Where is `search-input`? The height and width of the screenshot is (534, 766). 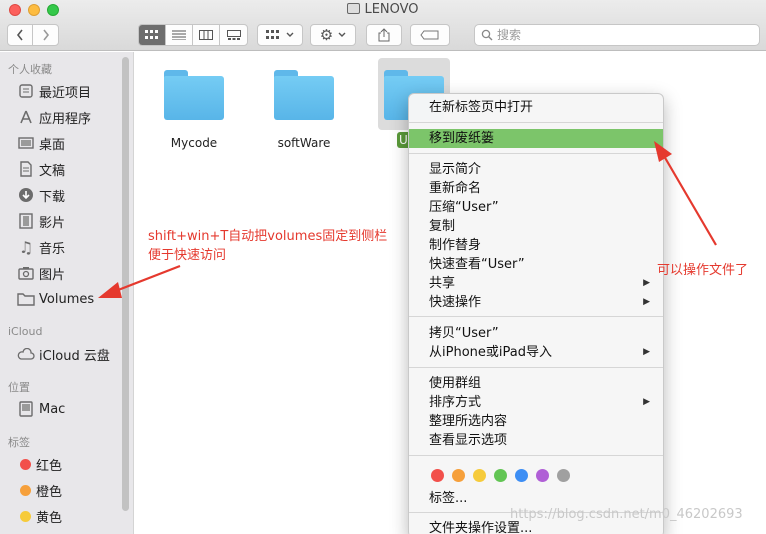 search-input is located at coordinates (617, 35).